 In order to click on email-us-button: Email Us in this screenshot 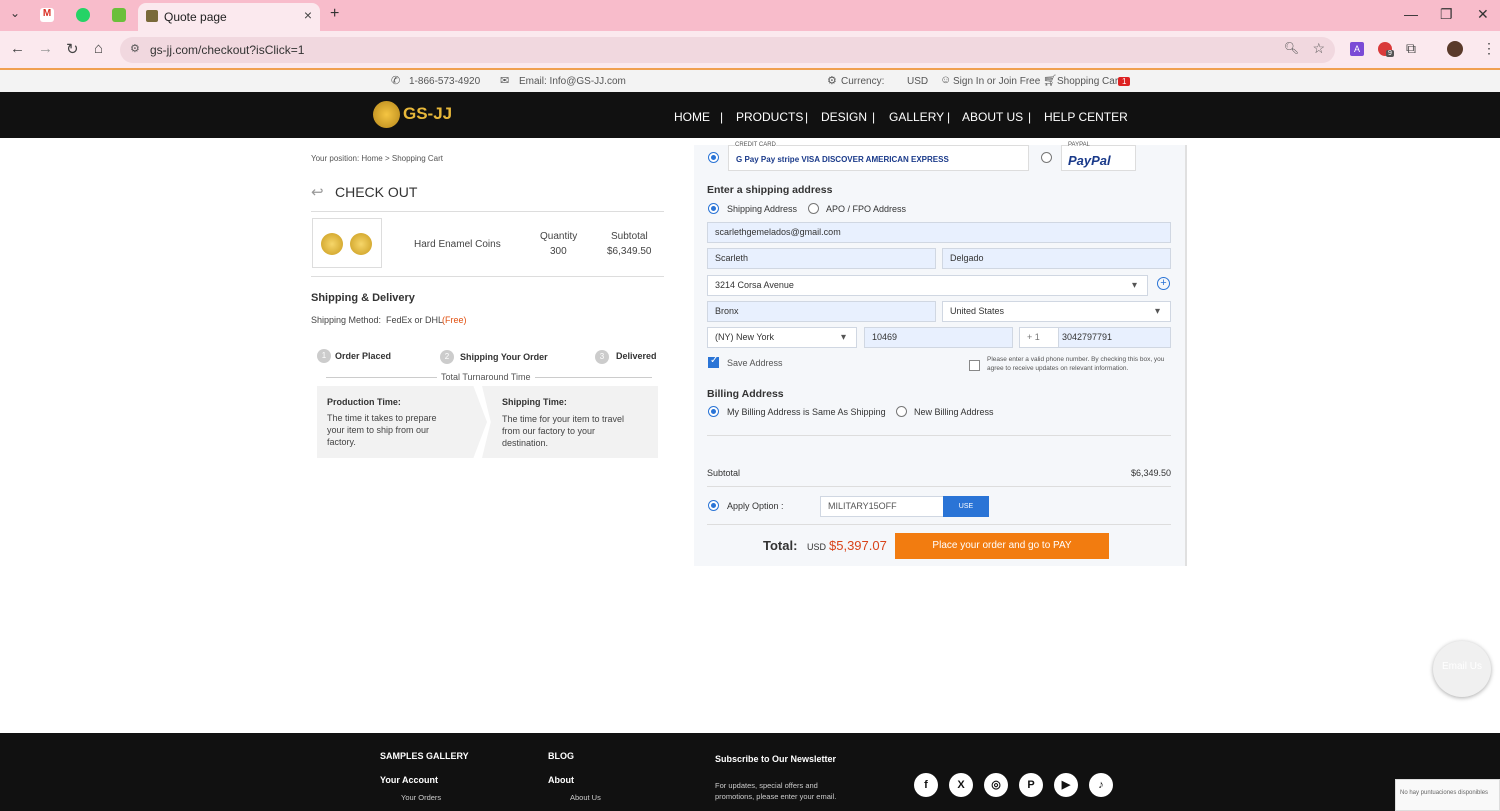, I will do `click(1462, 669)`.